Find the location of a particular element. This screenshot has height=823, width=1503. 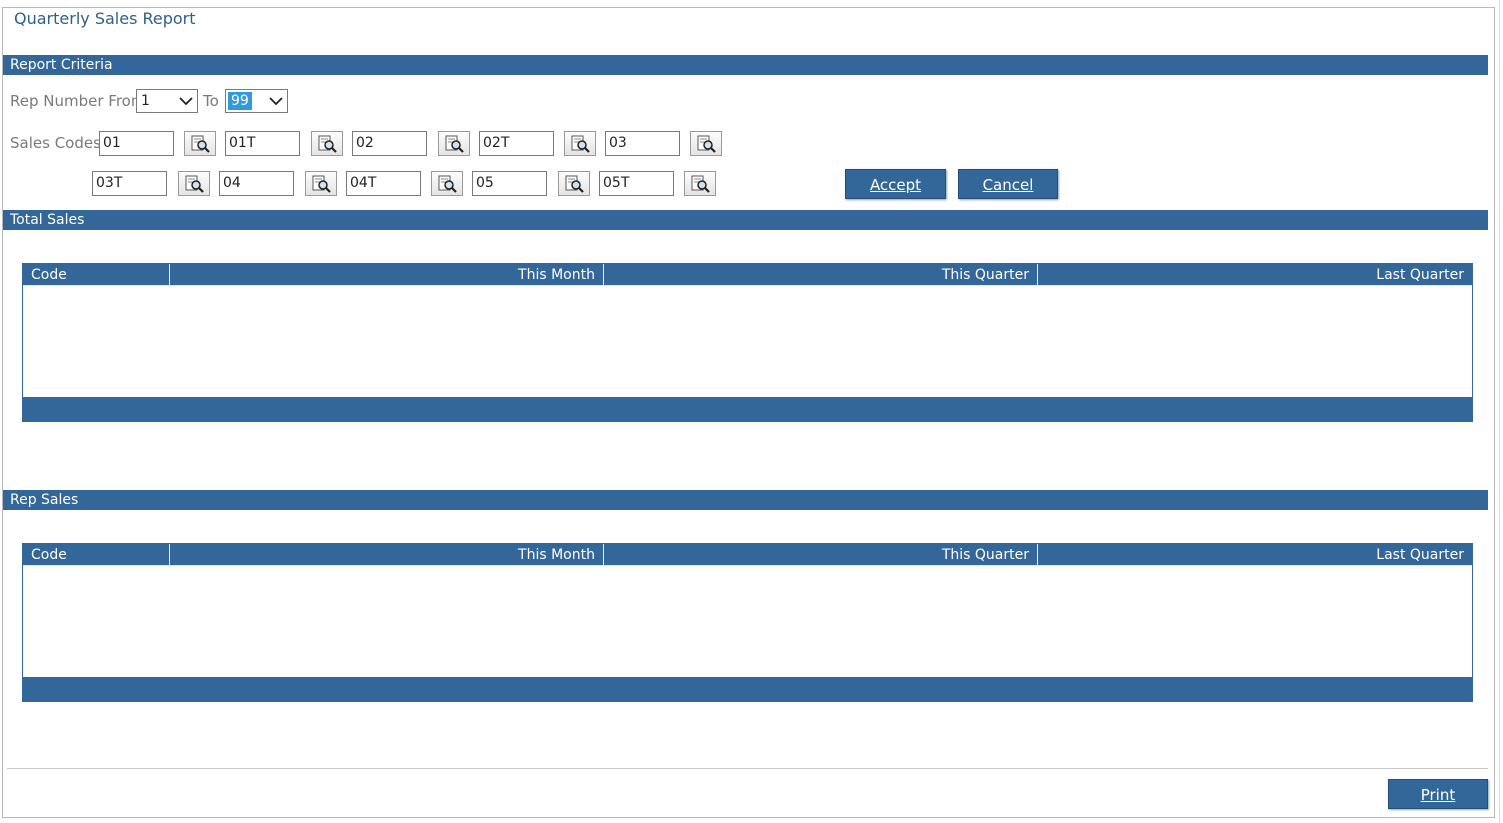

sales-code-input-3: 02 is located at coordinates (389, 143).